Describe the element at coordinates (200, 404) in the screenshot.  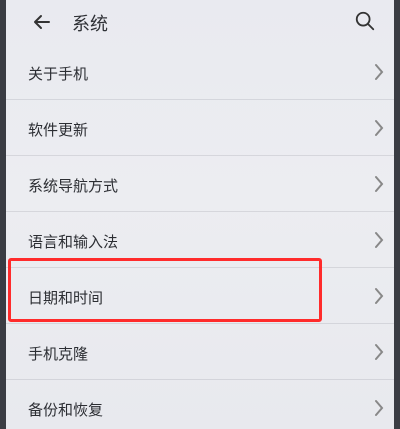
I see `settings-item-backup-restore: 备份和恢复` at that location.